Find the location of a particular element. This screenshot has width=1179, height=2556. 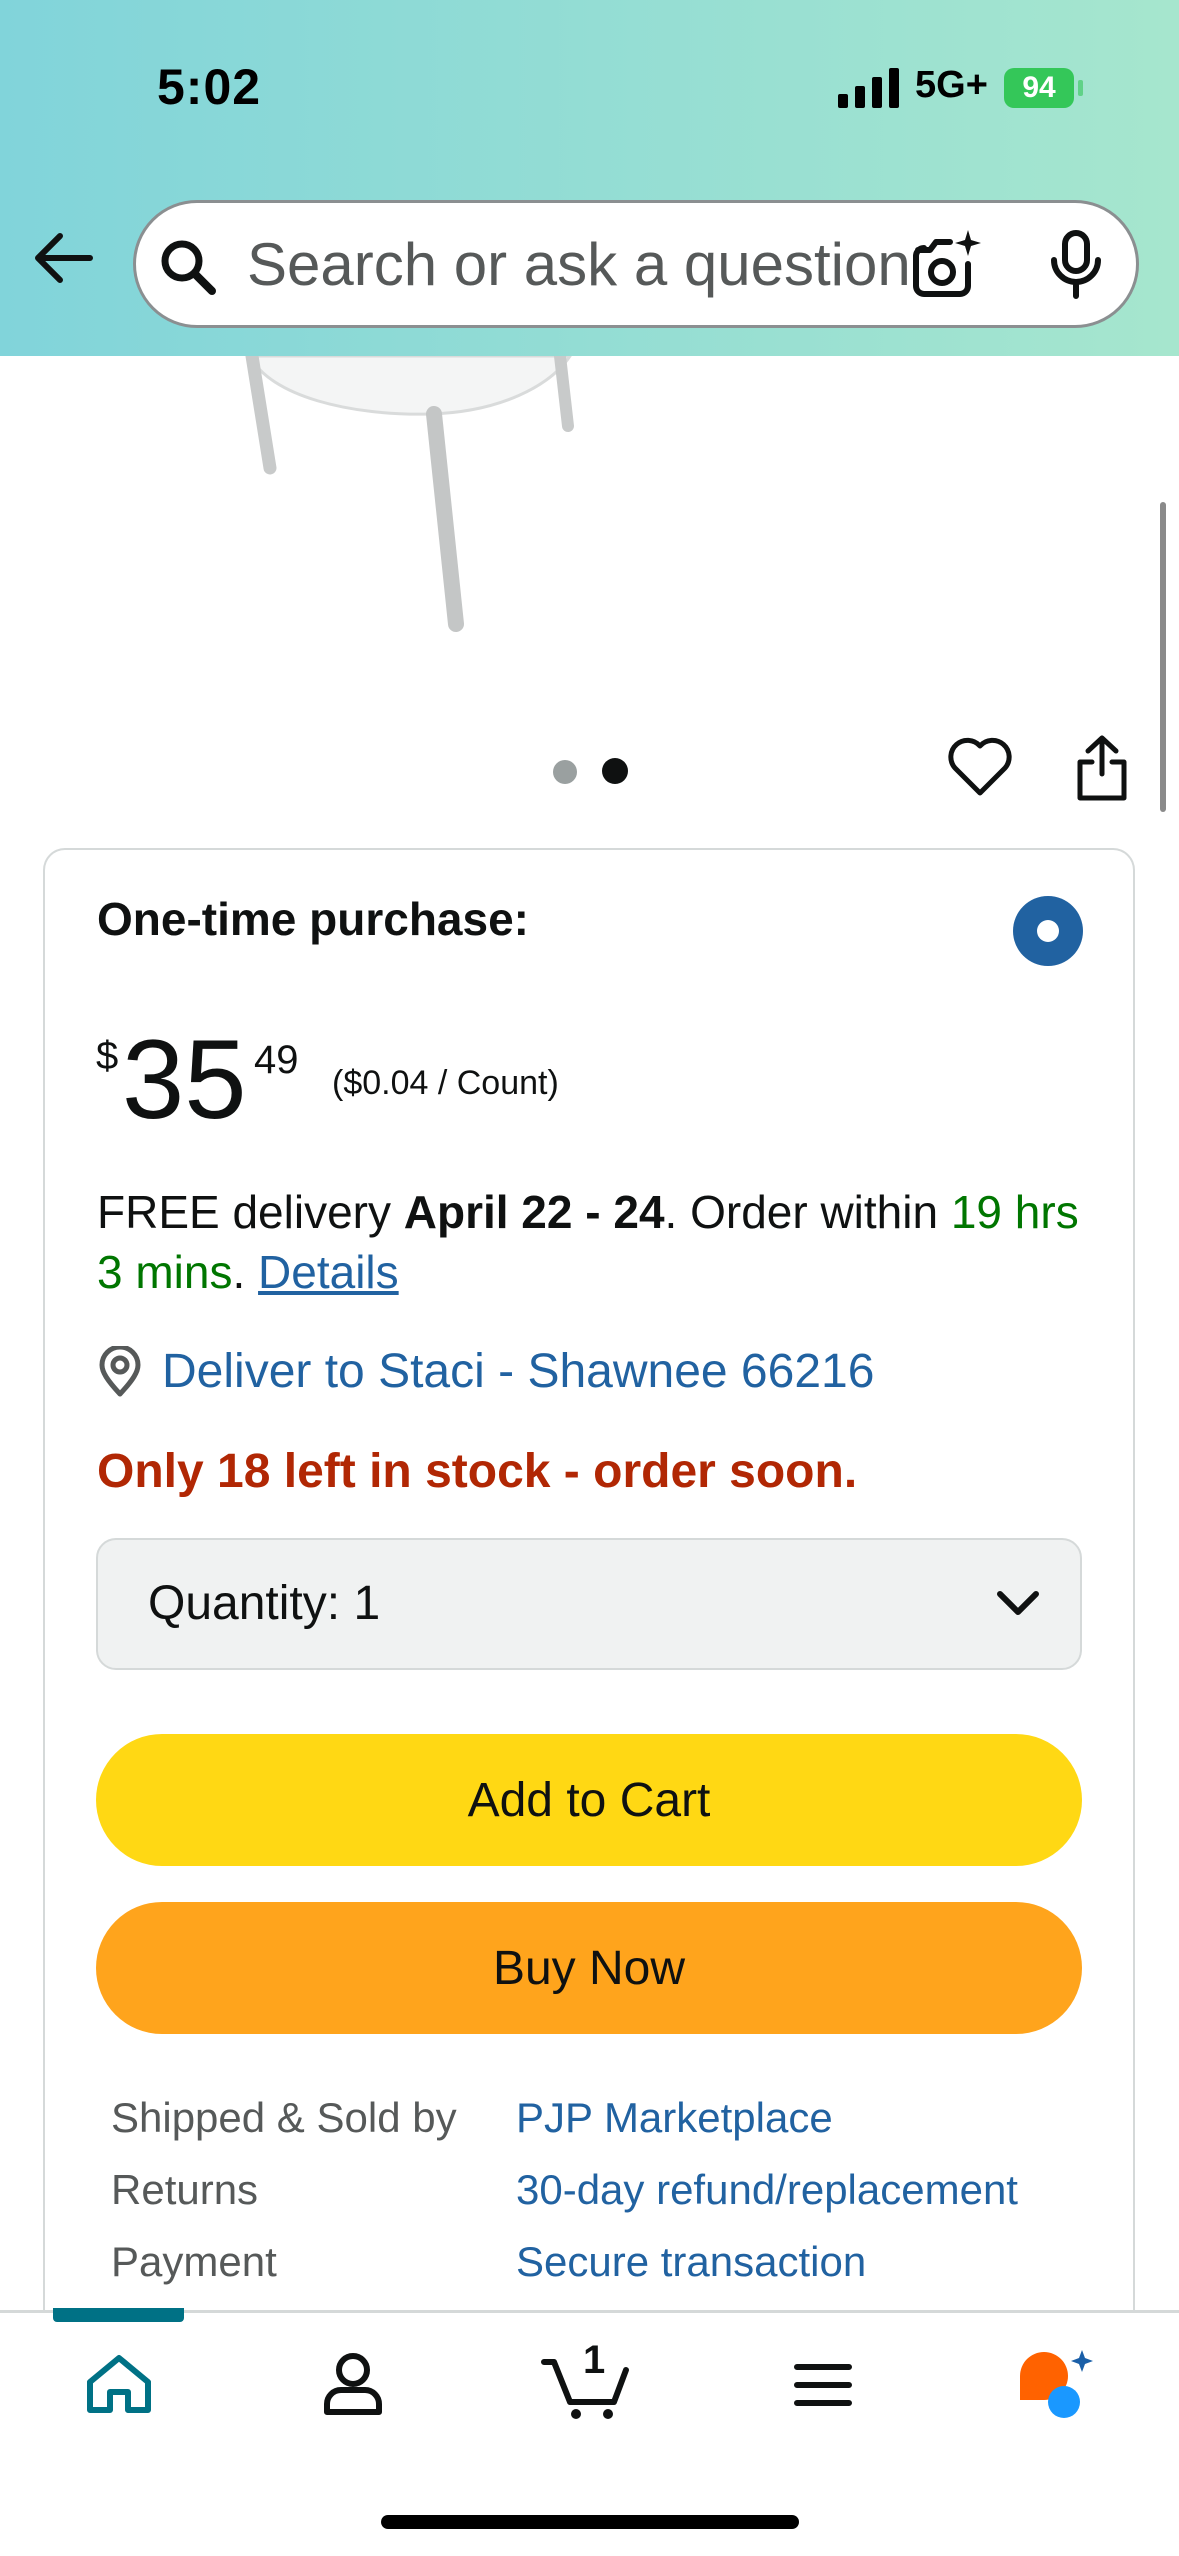

chevron-down-icon is located at coordinates (1018, 1603).